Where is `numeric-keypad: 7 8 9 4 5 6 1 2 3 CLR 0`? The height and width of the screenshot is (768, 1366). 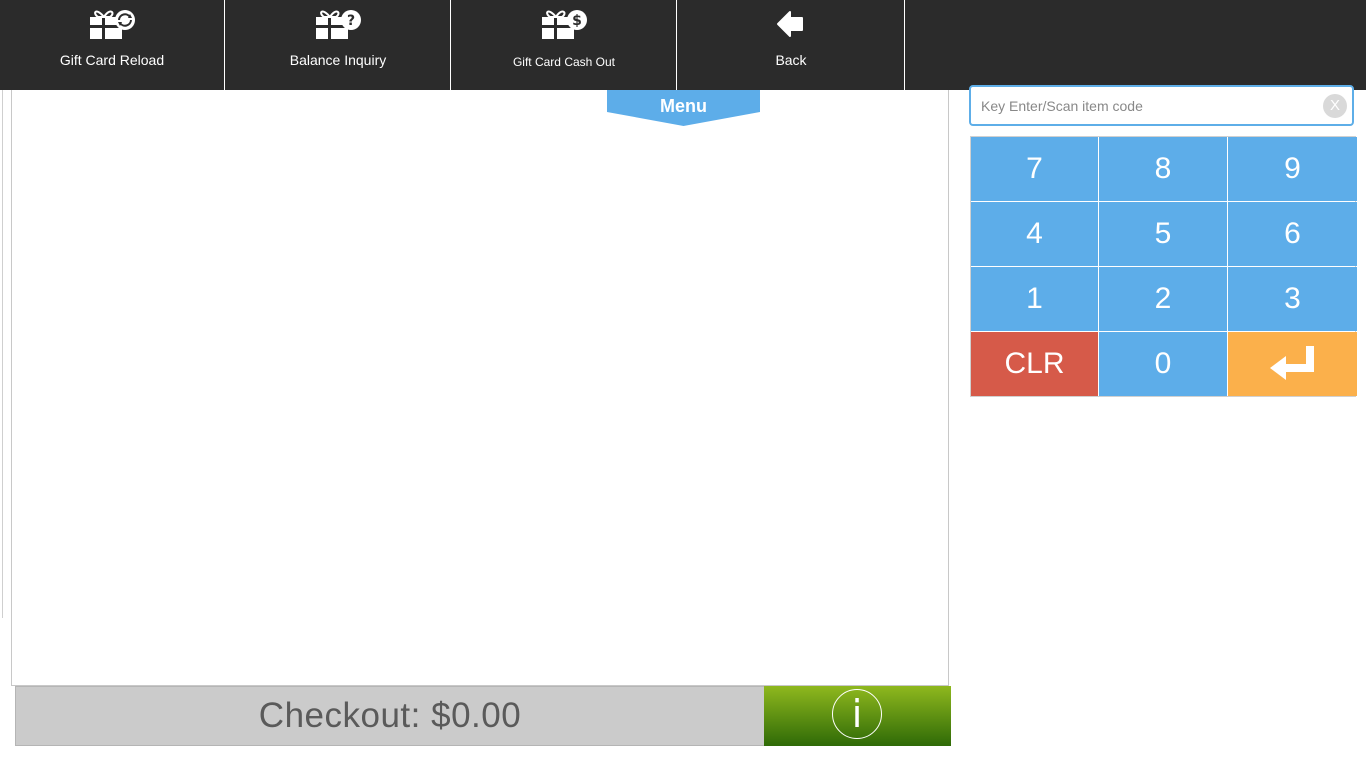 numeric-keypad: 7 8 9 4 5 6 1 2 3 CLR 0 is located at coordinates (1163, 266).